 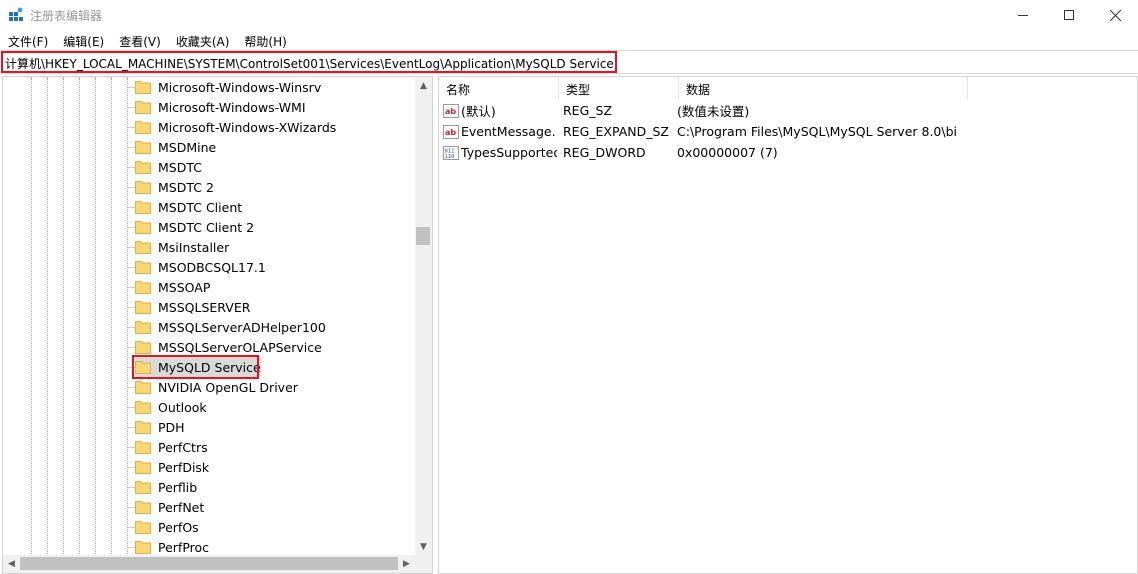 I want to click on maximize-button, so click(x=1069, y=15).